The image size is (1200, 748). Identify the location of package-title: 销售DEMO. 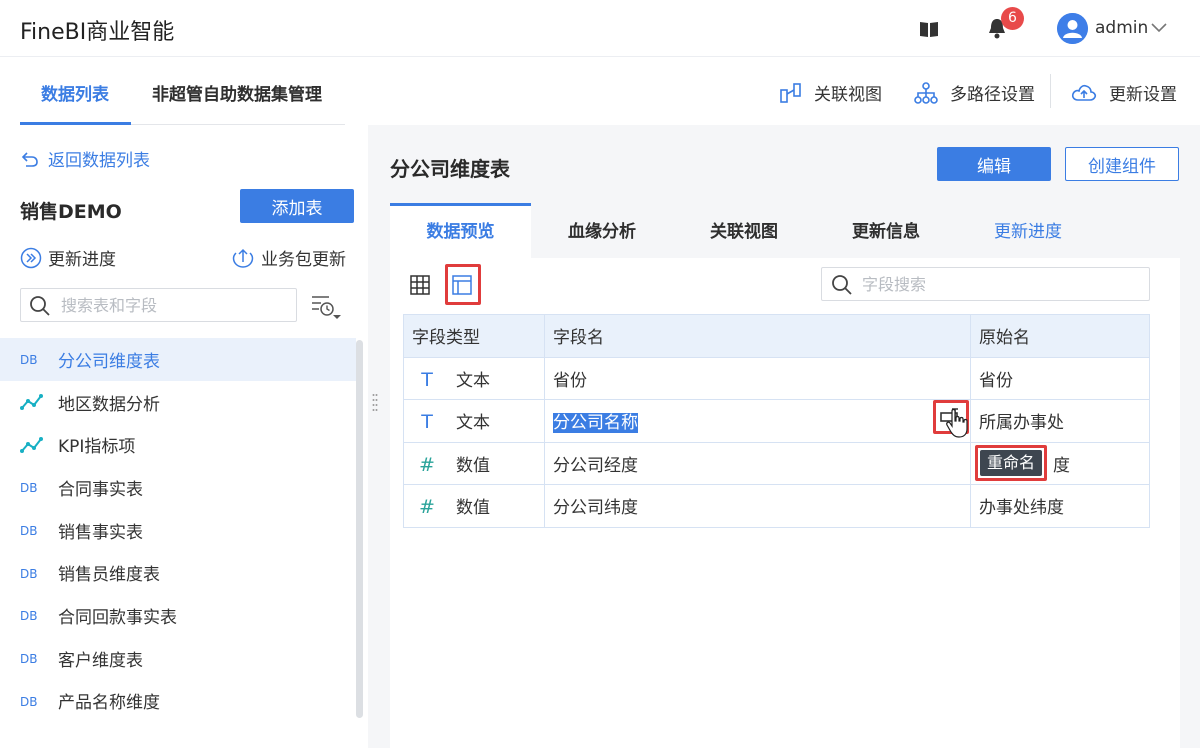
(71, 212).